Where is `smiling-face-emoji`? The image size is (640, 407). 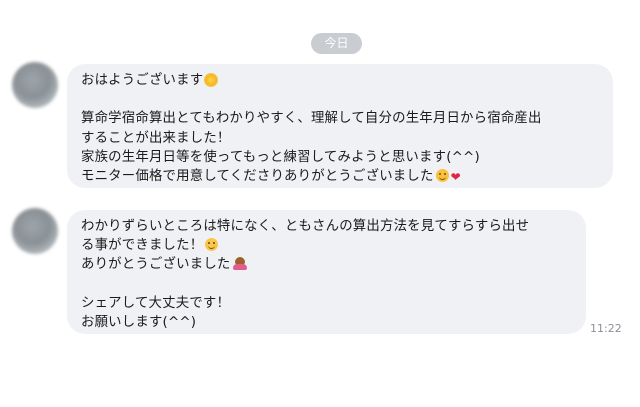 smiling-face-emoji is located at coordinates (212, 245).